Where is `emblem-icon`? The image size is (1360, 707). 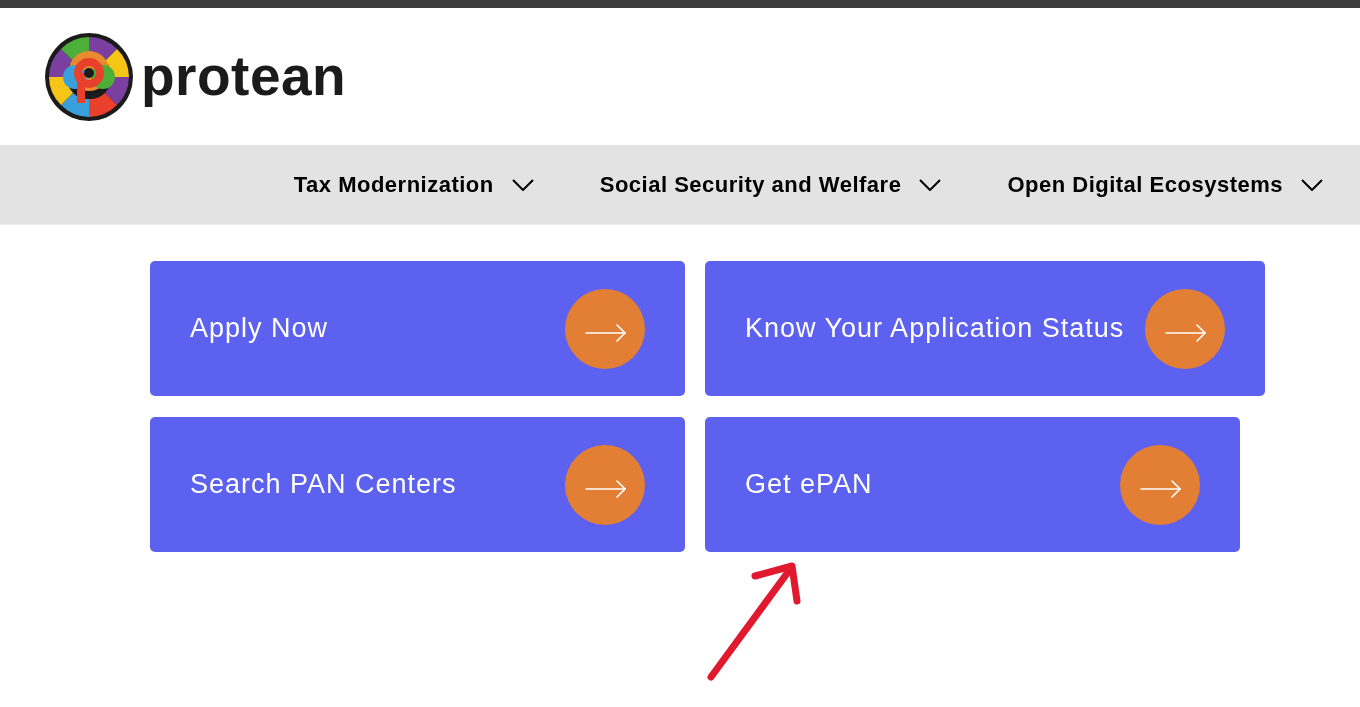 emblem-icon is located at coordinates (89, 76).